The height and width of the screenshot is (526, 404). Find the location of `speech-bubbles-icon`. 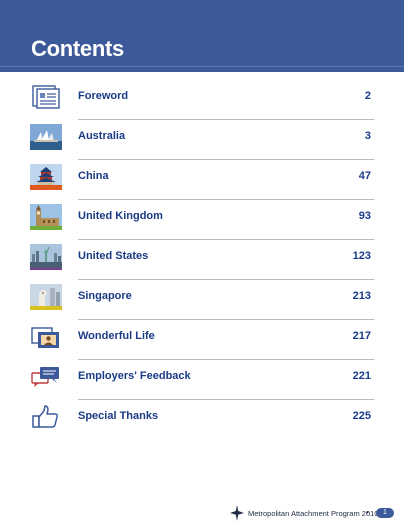

speech-bubbles-icon is located at coordinates (45, 377).